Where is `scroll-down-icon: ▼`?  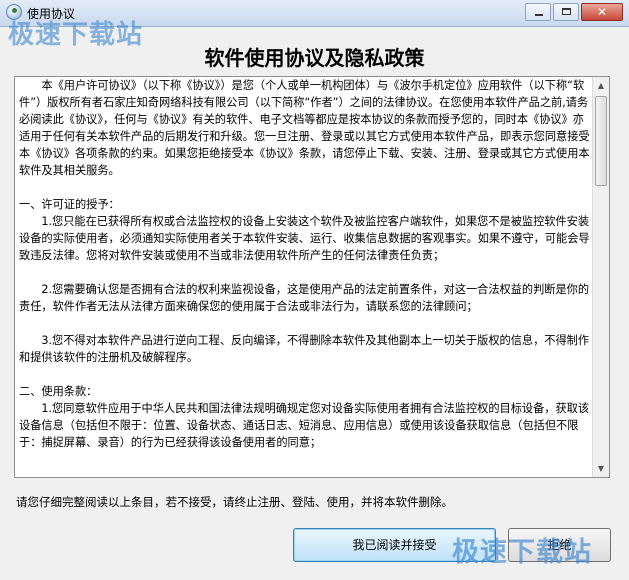
scroll-down-icon: ▼ is located at coordinates (601, 468).